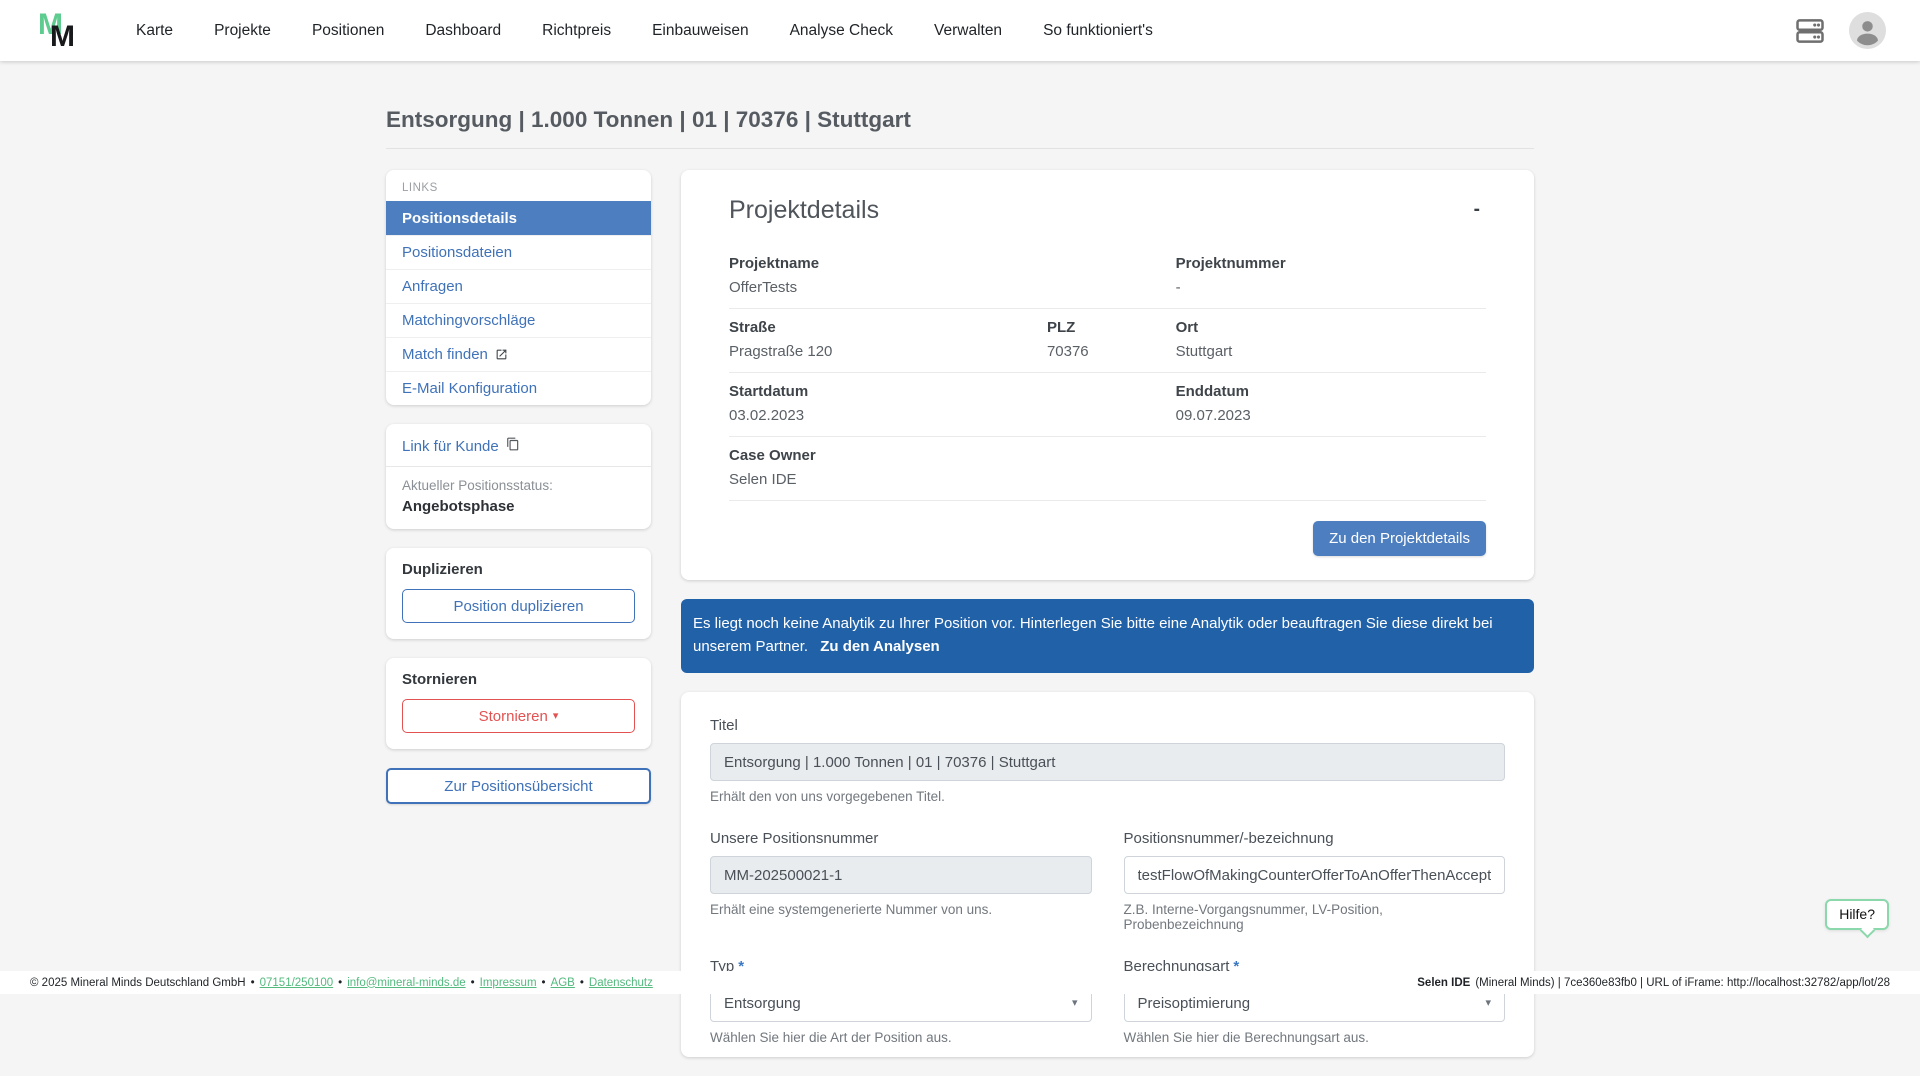 The width and height of the screenshot is (1920, 1076). I want to click on field-value: -, so click(1178, 287).